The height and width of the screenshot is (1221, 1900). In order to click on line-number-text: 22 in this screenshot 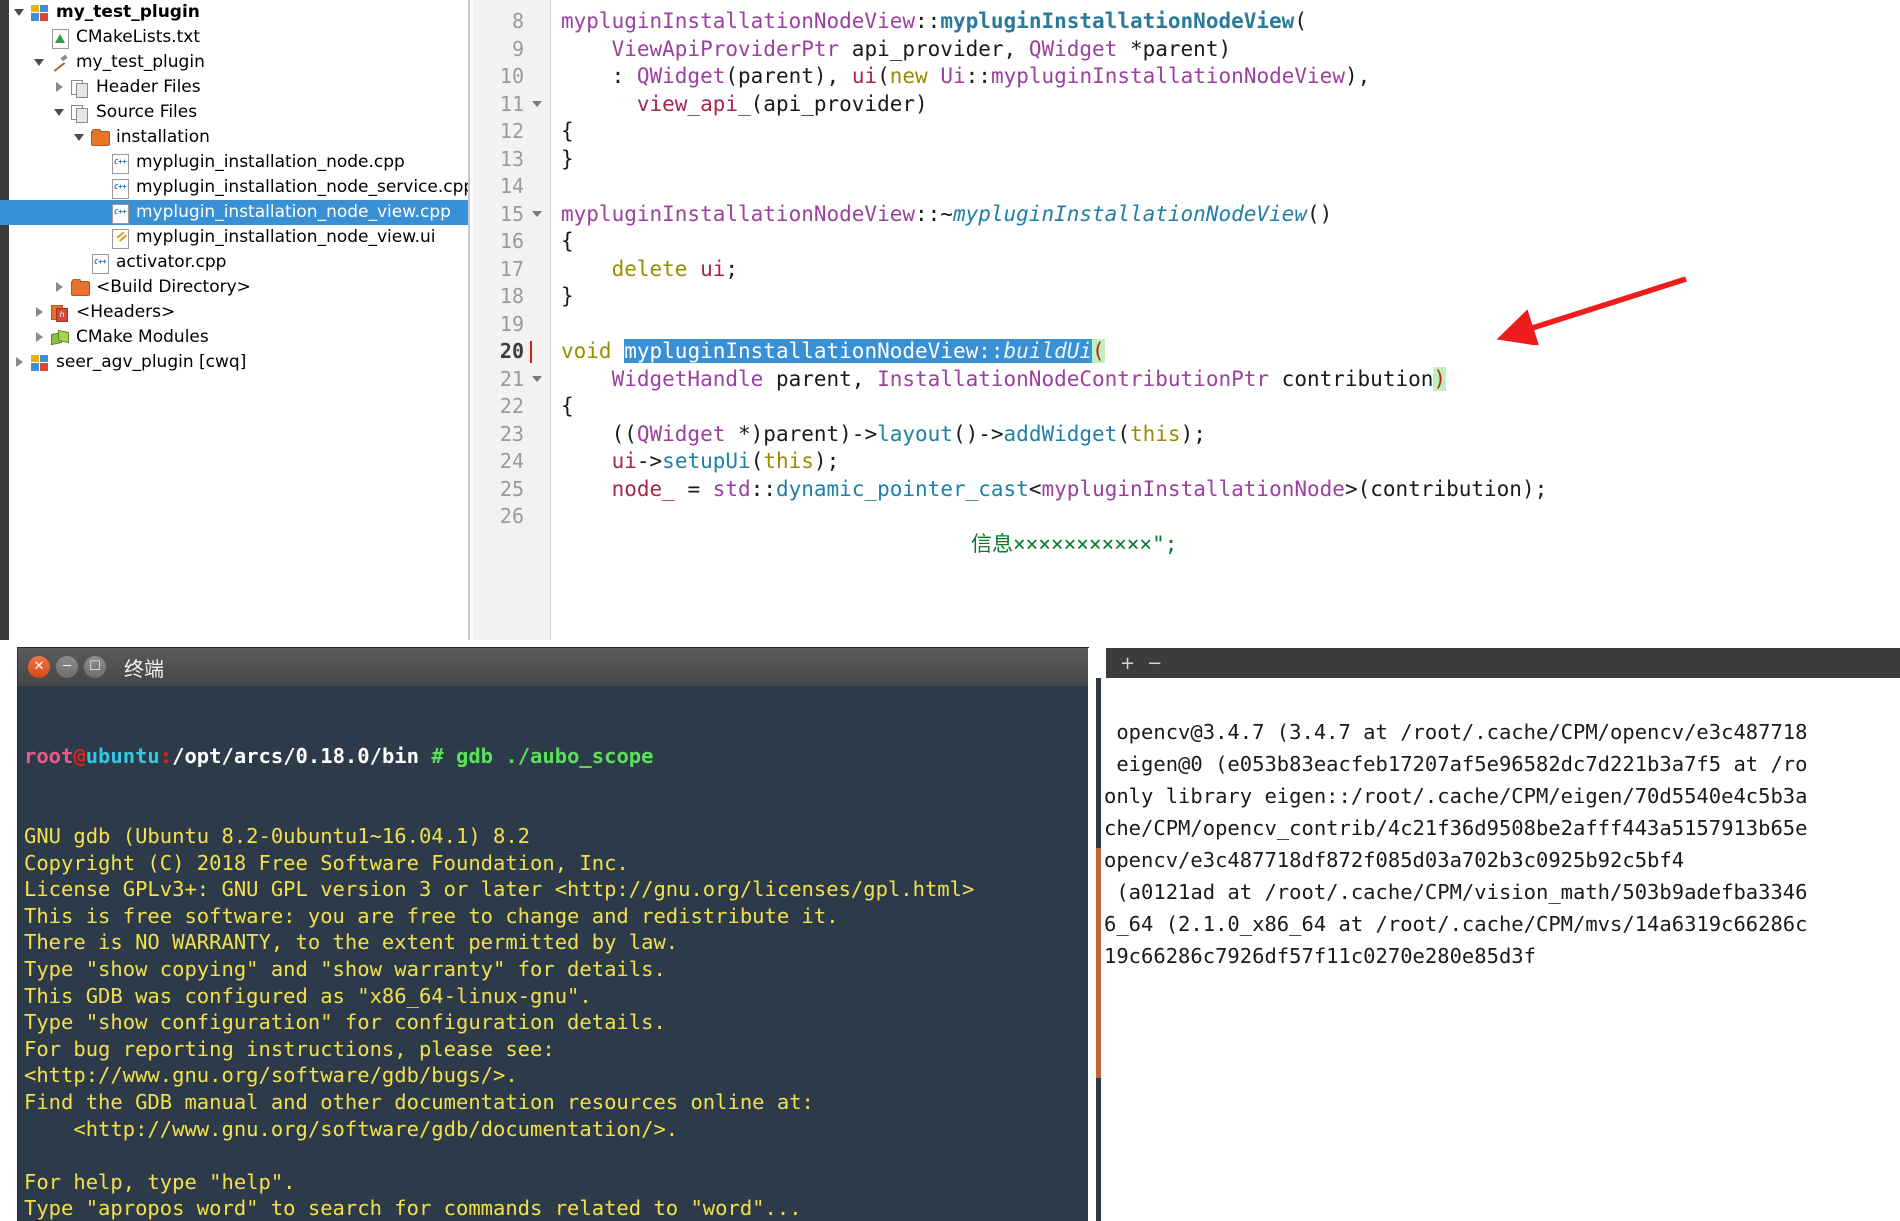, I will do `click(511, 406)`.